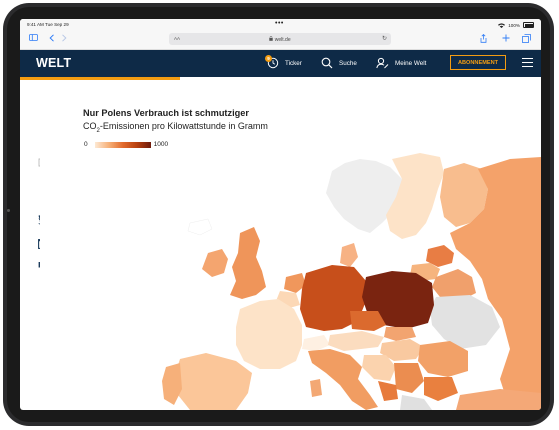  Describe the element at coordinates (122, 144) in the screenshot. I see `legend-gradient` at that location.